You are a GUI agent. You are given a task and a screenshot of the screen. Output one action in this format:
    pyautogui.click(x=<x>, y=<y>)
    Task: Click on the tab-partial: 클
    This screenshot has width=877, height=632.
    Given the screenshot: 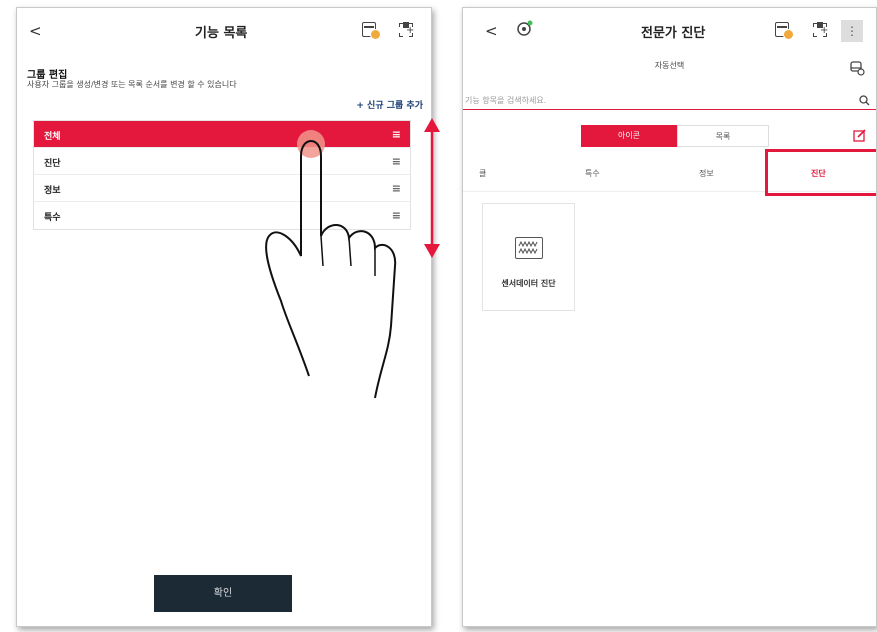 What is the action you would take?
    pyautogui.click(x=482, y=173)
    